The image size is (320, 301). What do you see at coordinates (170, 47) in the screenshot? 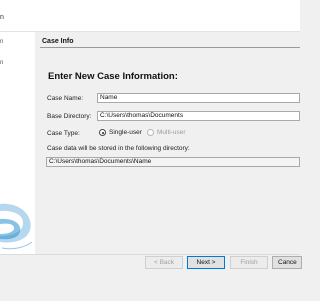
I see `section-divider` at bounding box center [170, 47].